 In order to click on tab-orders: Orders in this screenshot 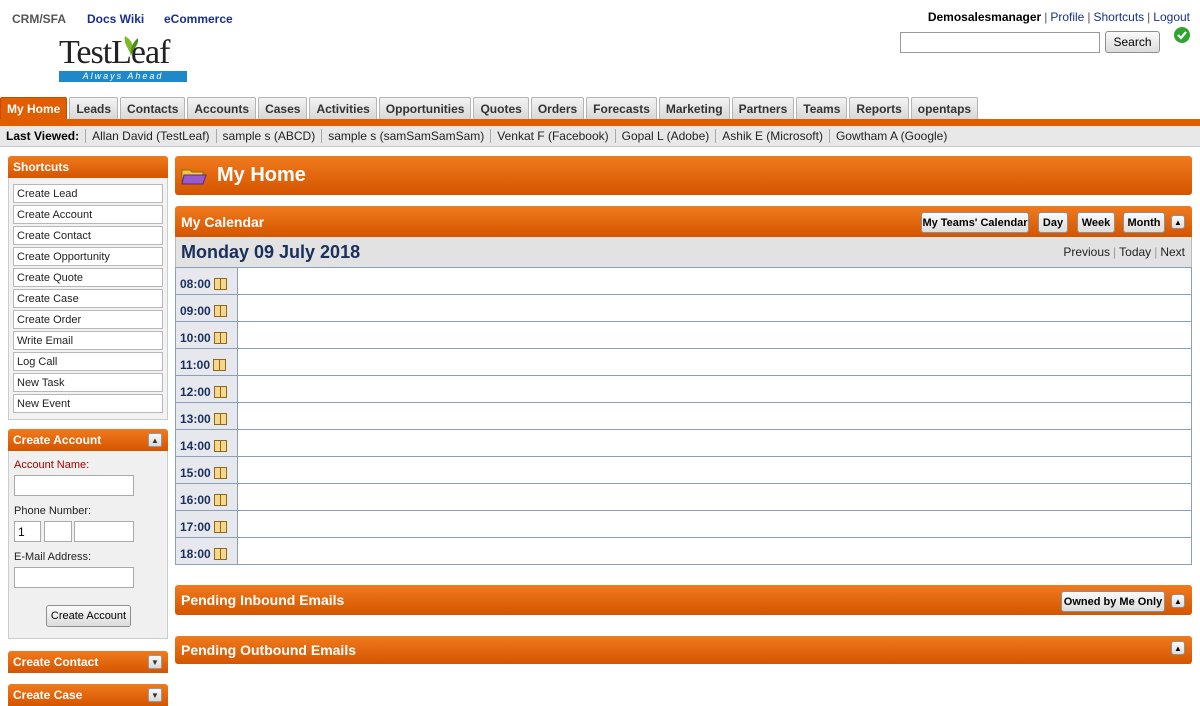, I will do `click(557, 108)`.